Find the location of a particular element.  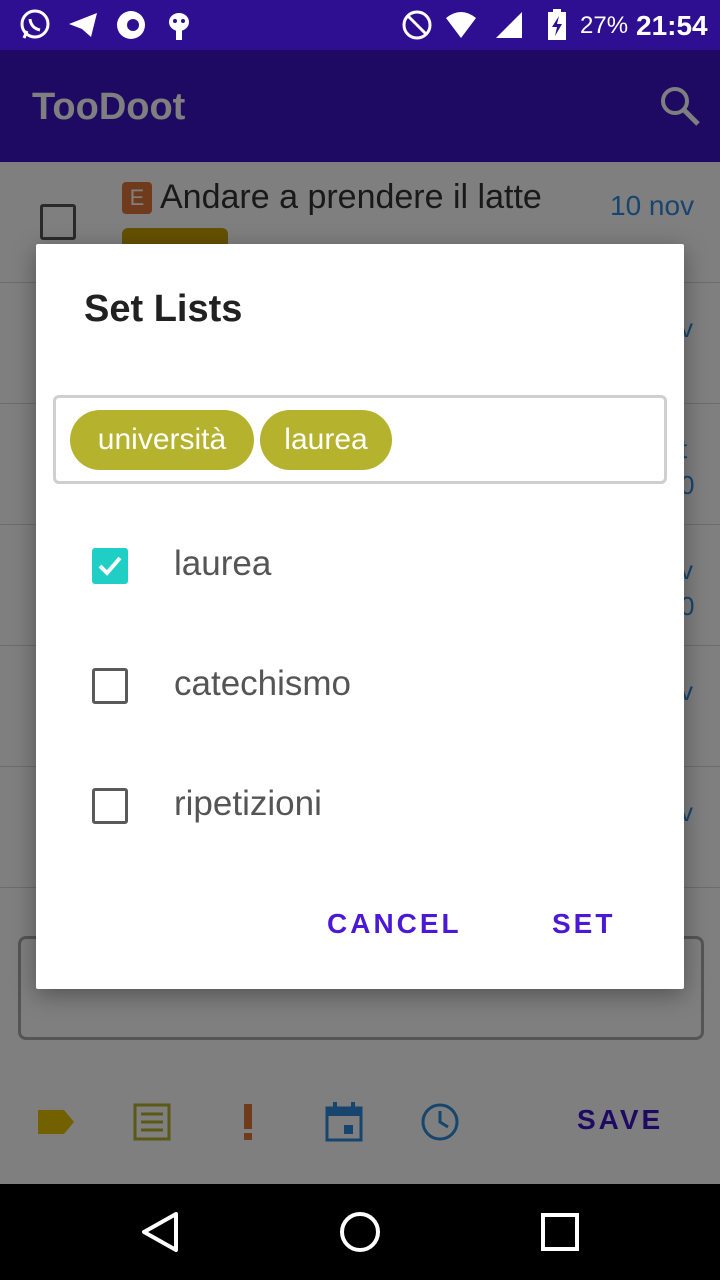

navigation-bar is located at coordinates (360, 1232).